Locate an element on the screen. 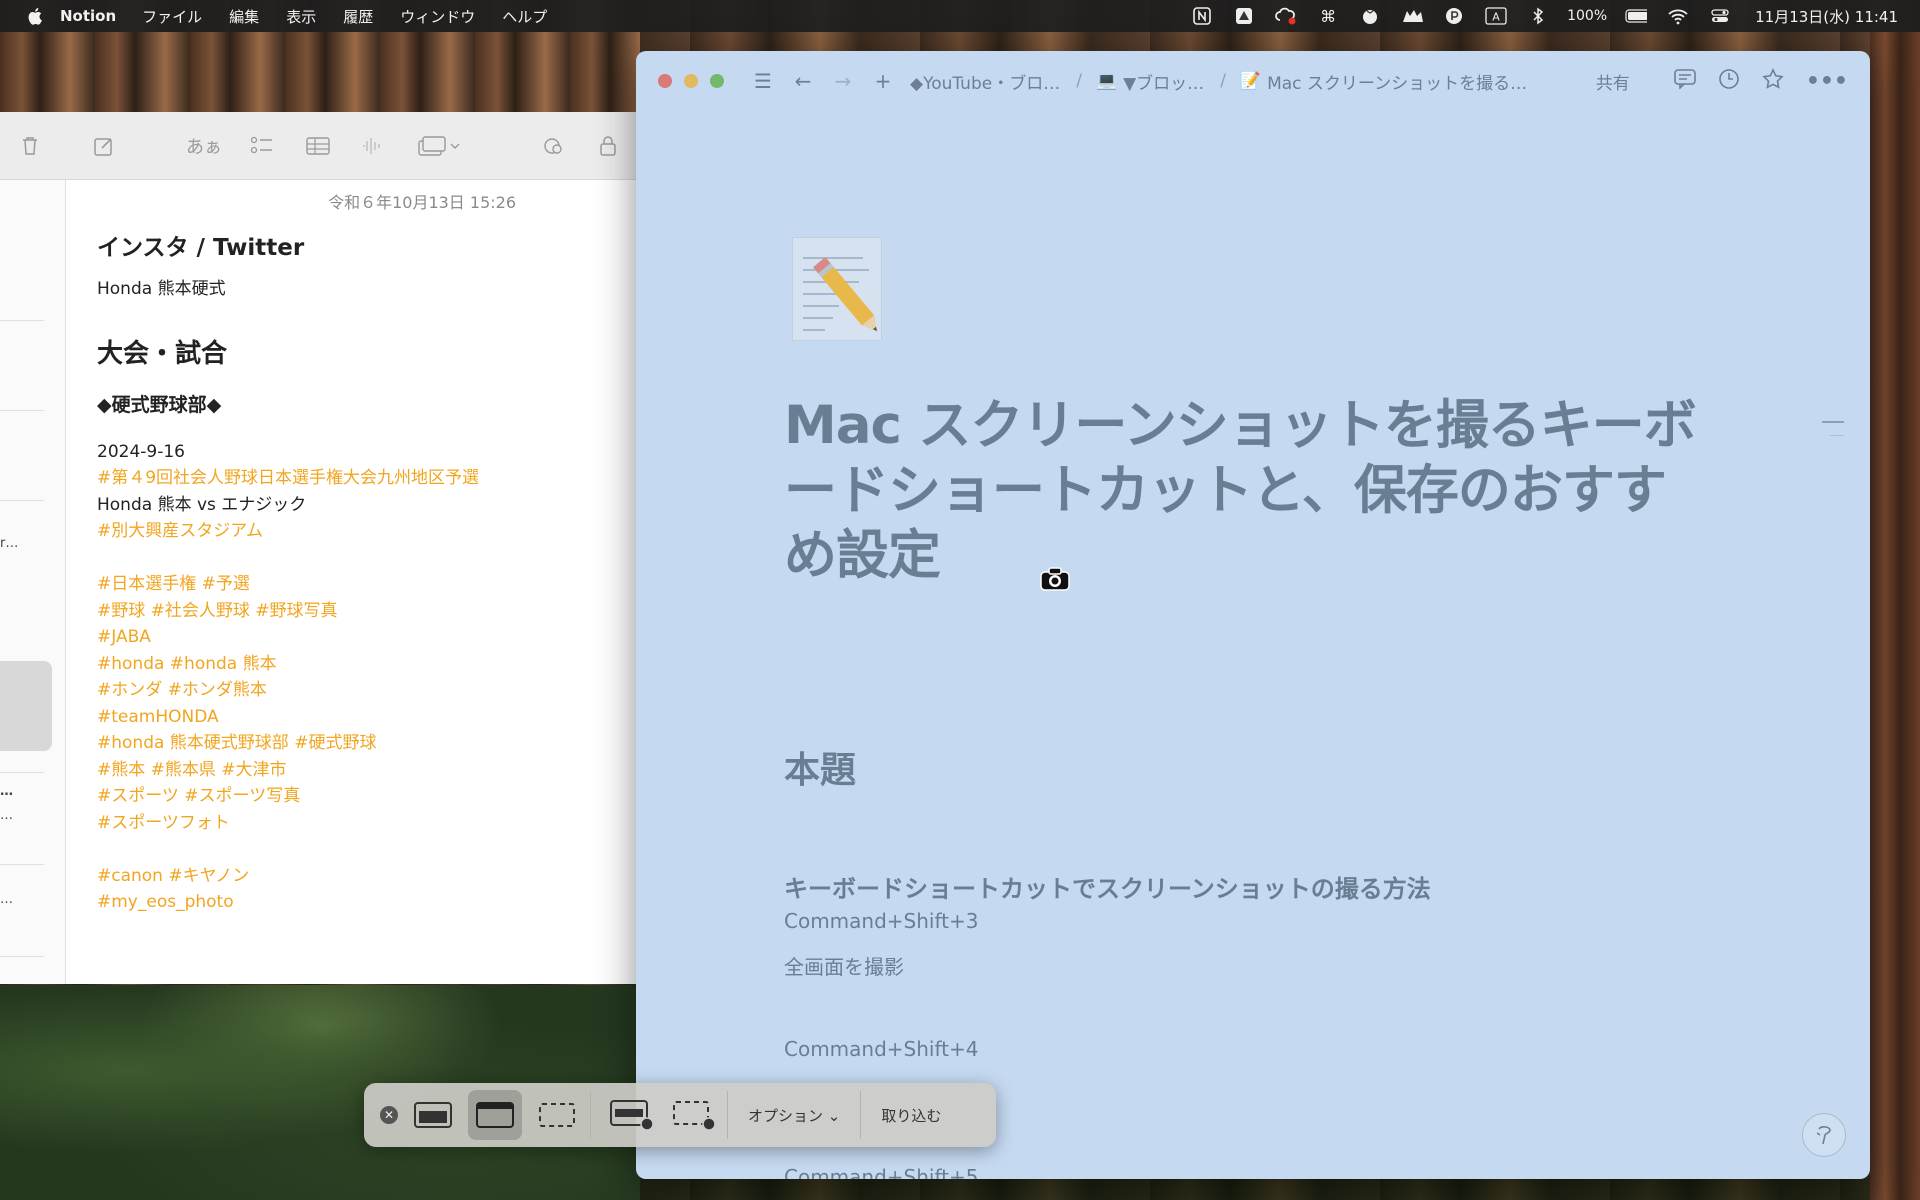  app-menu-notion: Notion is located at coordinates (88, 16).